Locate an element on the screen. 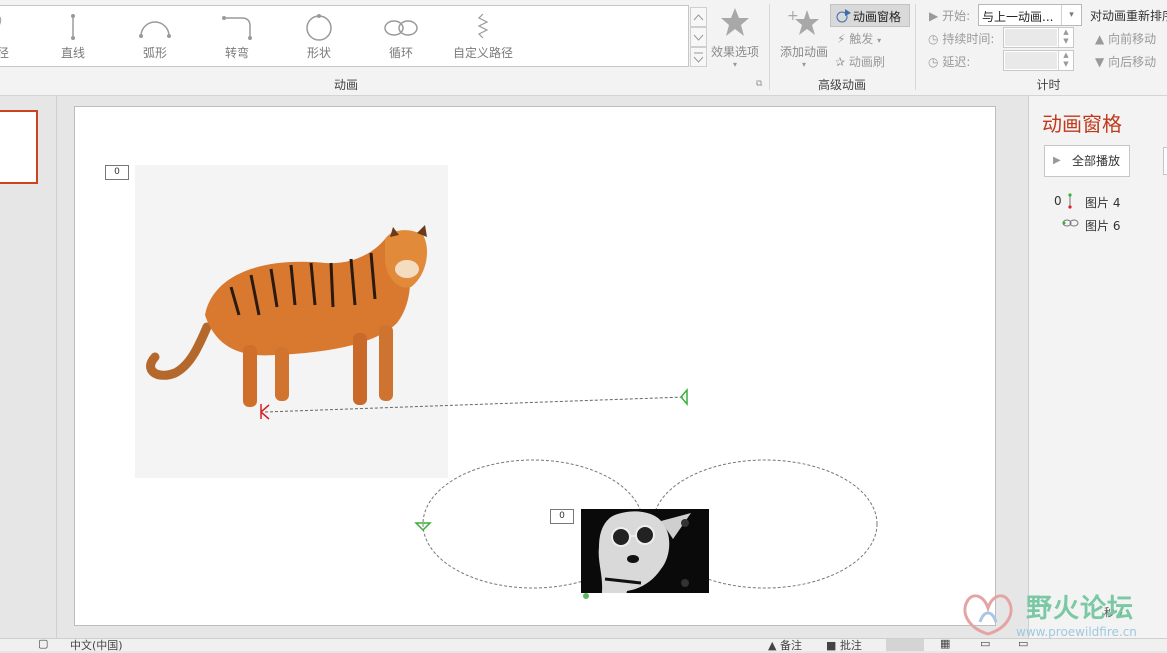 This screenshot has width=1167, height=653. gallery-more is located at coordinates (698, 57).